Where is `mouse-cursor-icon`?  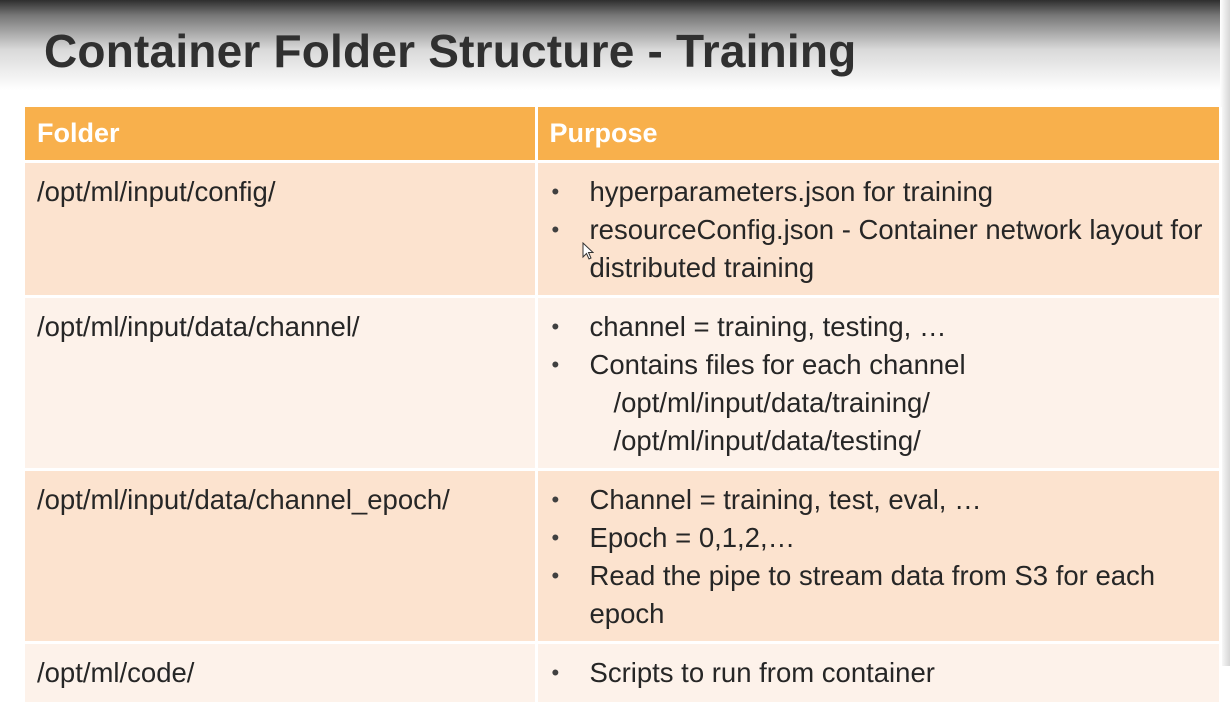
mouse-cursor-icon is located at coordinates (588, 251).